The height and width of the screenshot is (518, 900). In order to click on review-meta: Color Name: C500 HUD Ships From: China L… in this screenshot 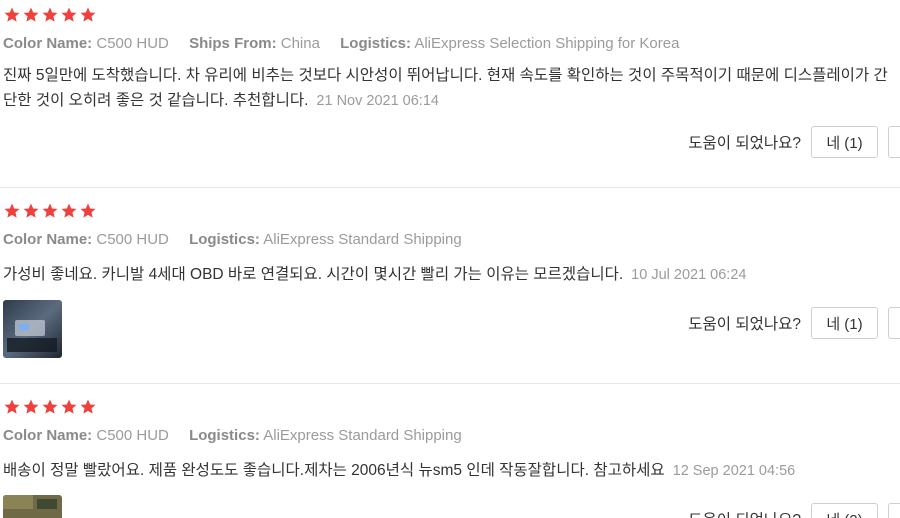, I will do `click(341, 44)`.